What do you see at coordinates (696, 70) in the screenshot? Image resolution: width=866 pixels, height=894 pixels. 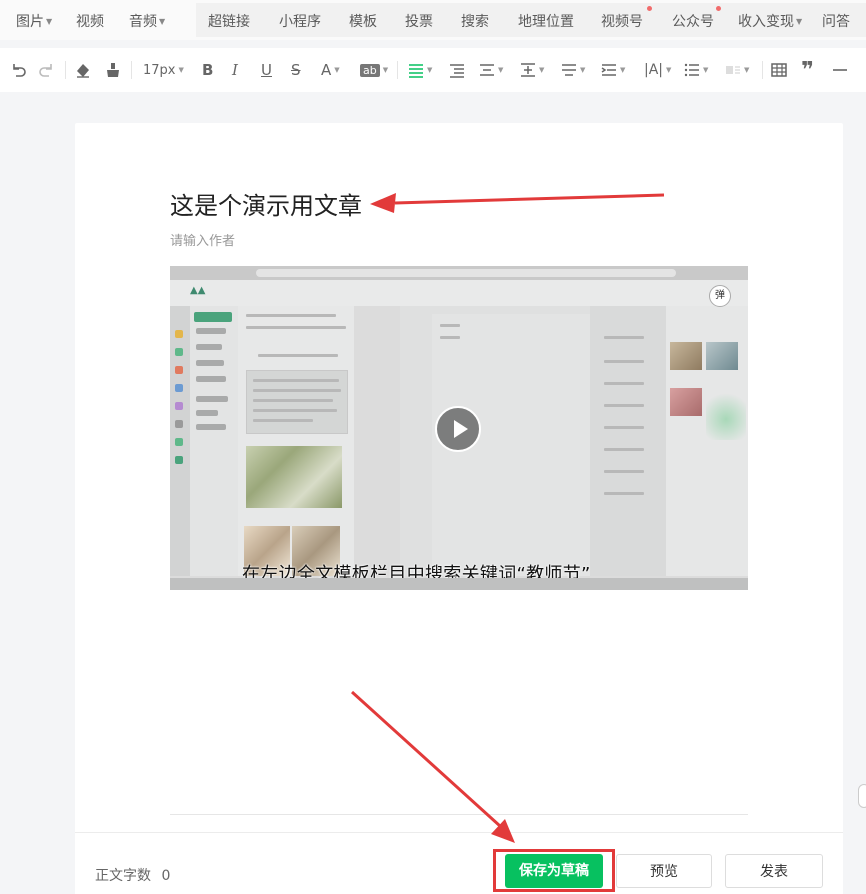 I see `list-icon: ▼` at bounding box center [696, 70].